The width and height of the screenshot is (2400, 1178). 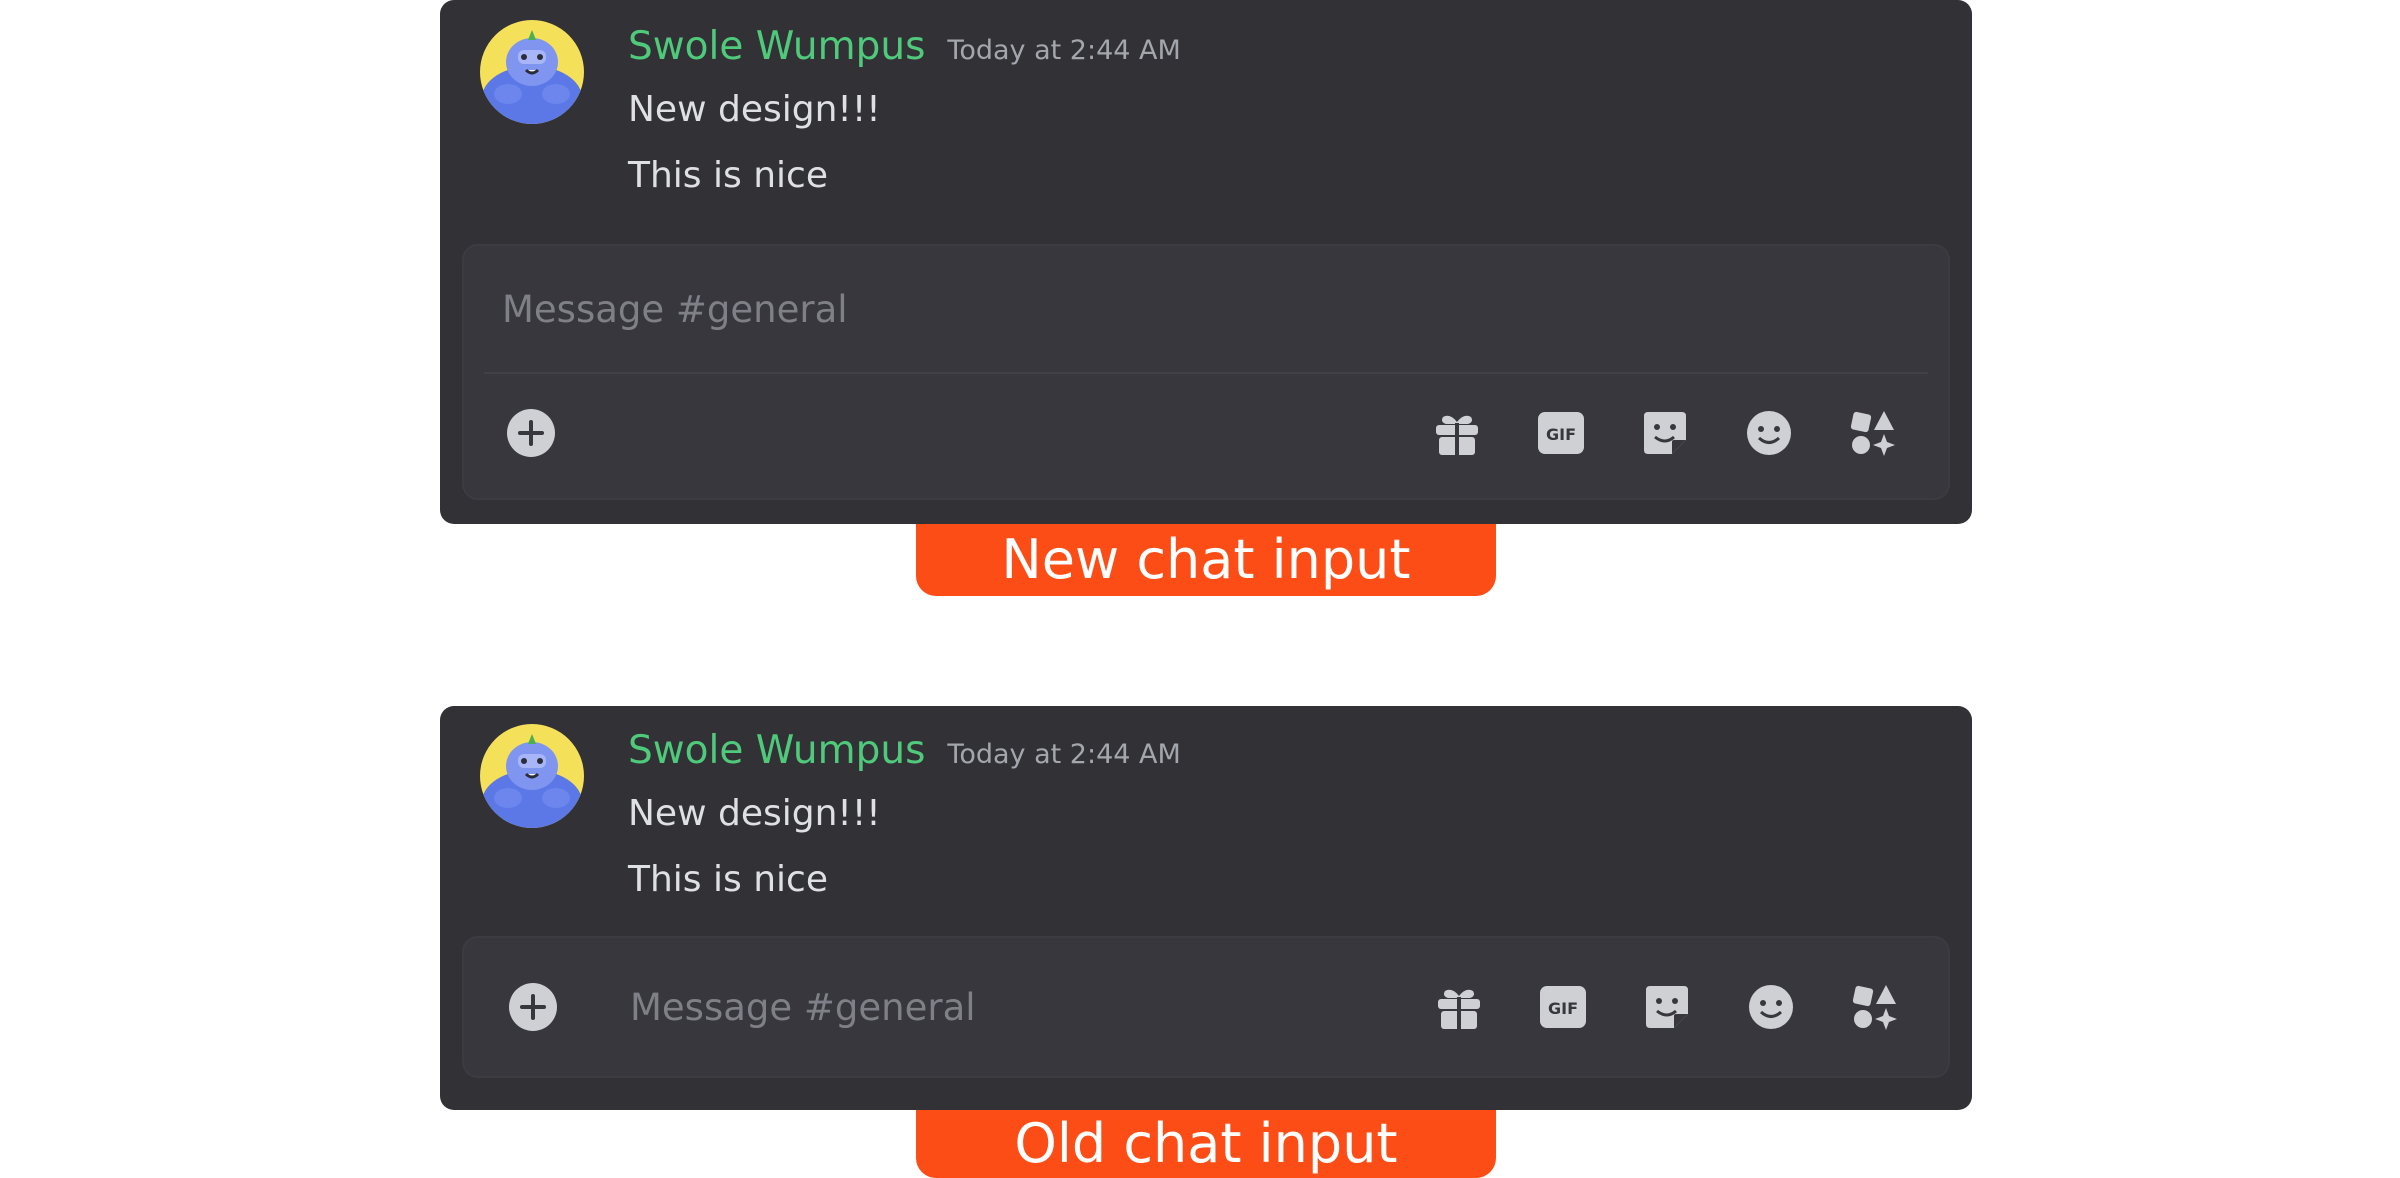 I want to click on divider, so click(x=1206, y=373).